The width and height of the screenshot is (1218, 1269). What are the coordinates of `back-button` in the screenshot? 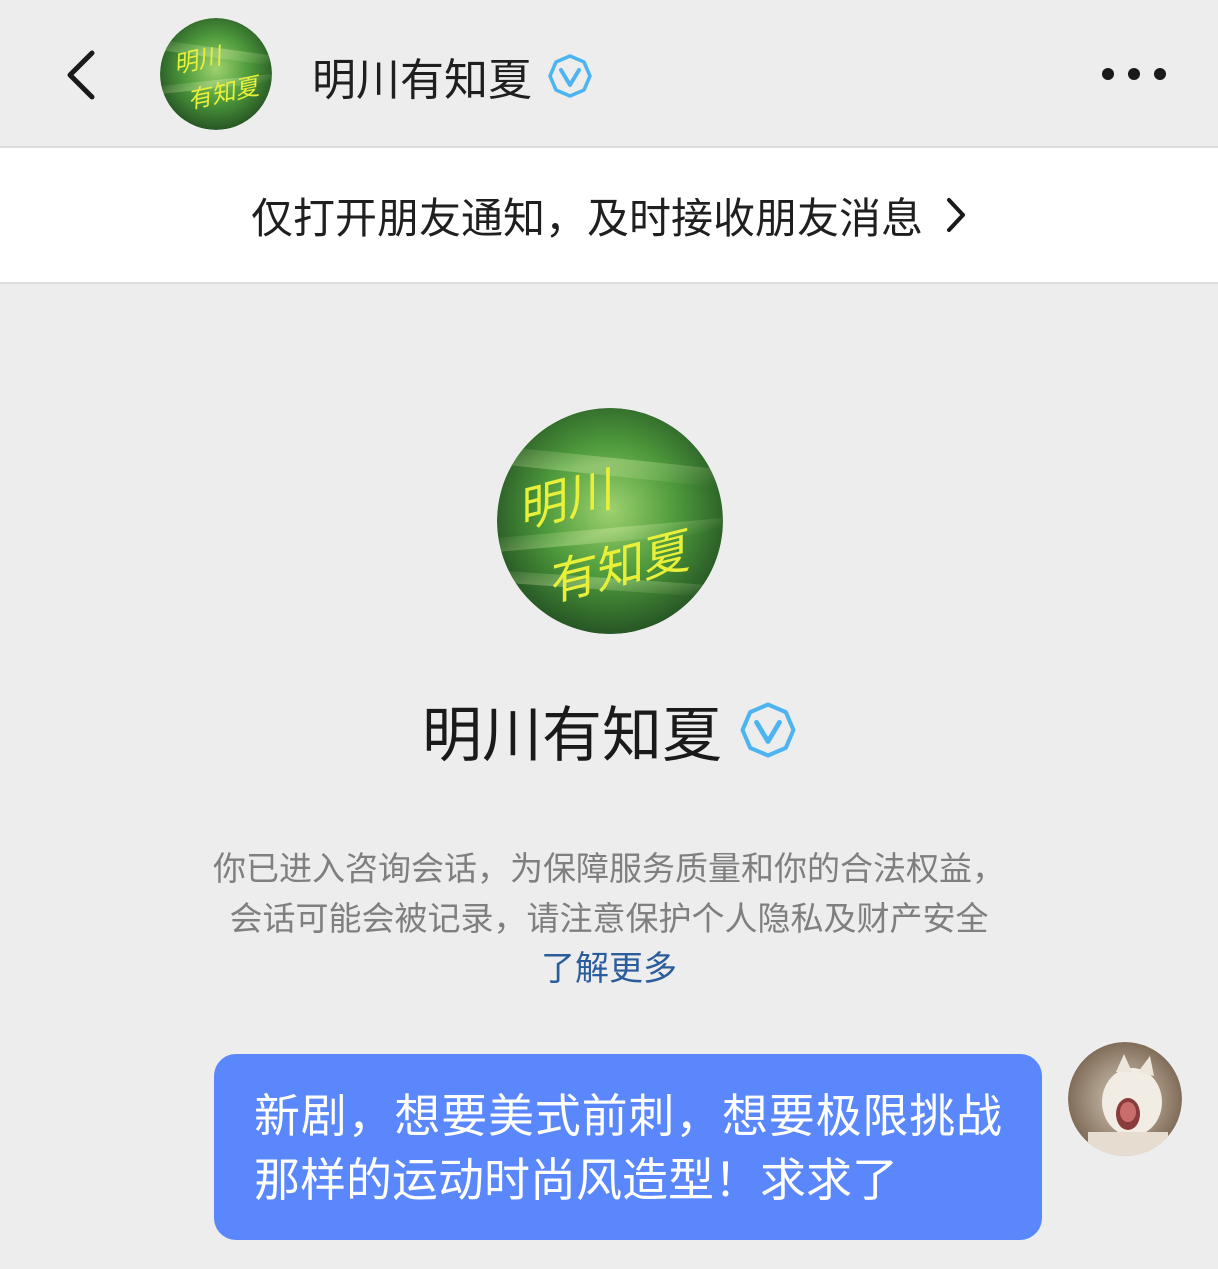 It's located at (80, 75).